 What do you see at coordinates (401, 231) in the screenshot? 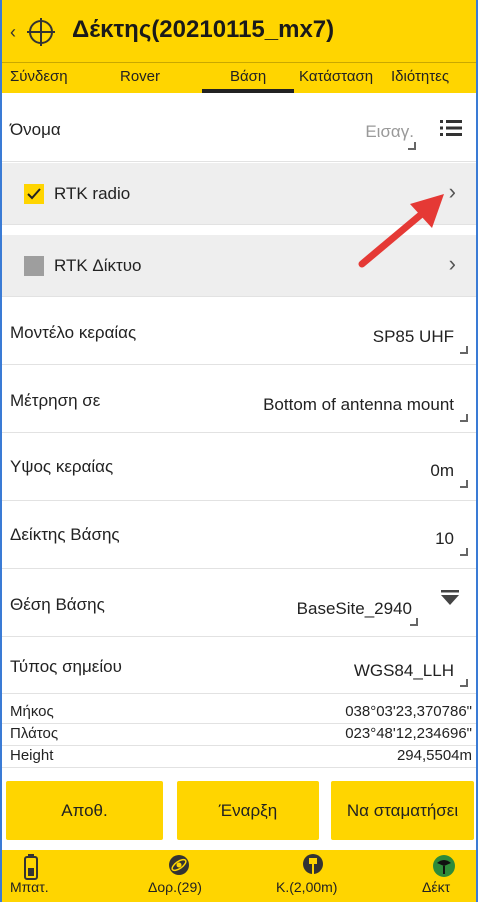
I see `annotation-arrow-icon` at bounding box center [401, 231].